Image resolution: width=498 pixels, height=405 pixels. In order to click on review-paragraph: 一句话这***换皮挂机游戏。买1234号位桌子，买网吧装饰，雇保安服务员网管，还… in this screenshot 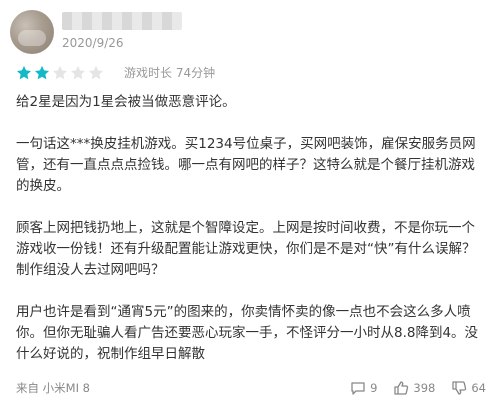, I will do `click(246, 165)`.